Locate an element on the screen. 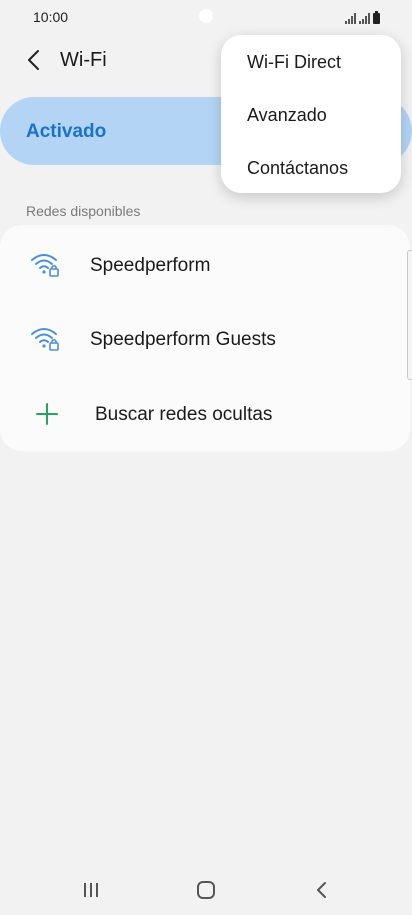 The height and width of the screenshot is (915, 412). status-time: 10:00 is located at coordinates (51, 17).